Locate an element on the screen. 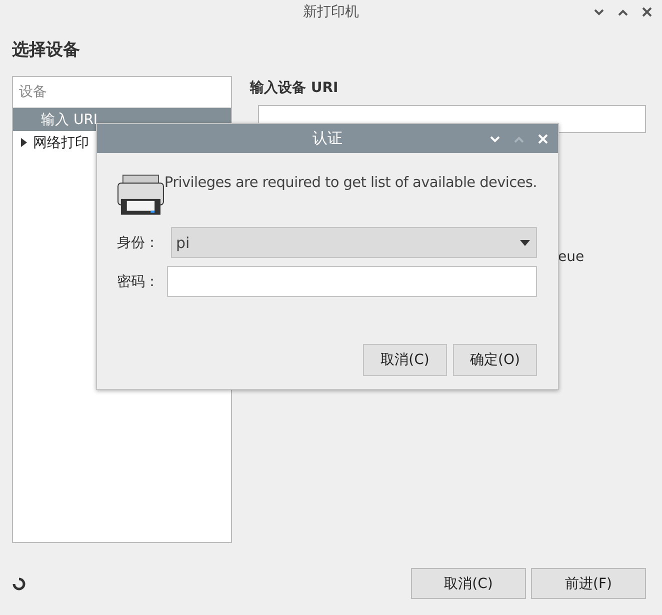 This screenshot has height=615, width=662. password-label: 密码： is located at coordinates (138, 281).